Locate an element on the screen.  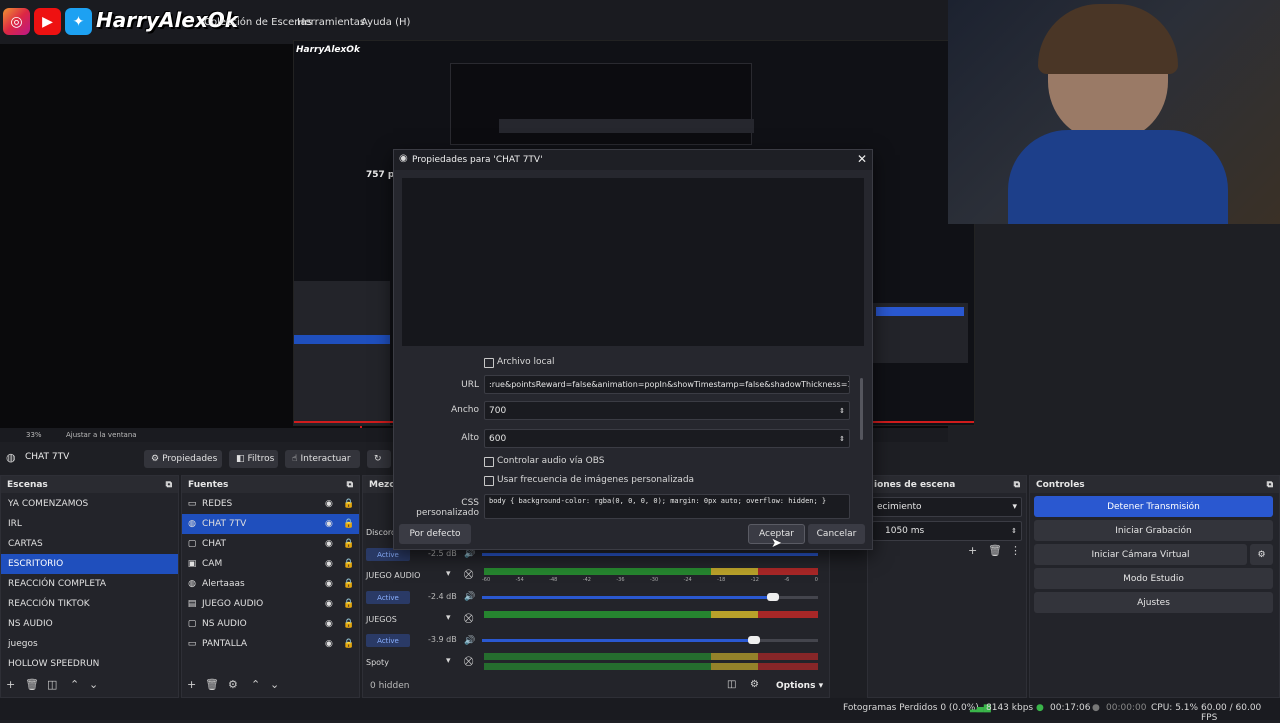
source-settings-icon: ⚙ is located at coordinates (233, 684).